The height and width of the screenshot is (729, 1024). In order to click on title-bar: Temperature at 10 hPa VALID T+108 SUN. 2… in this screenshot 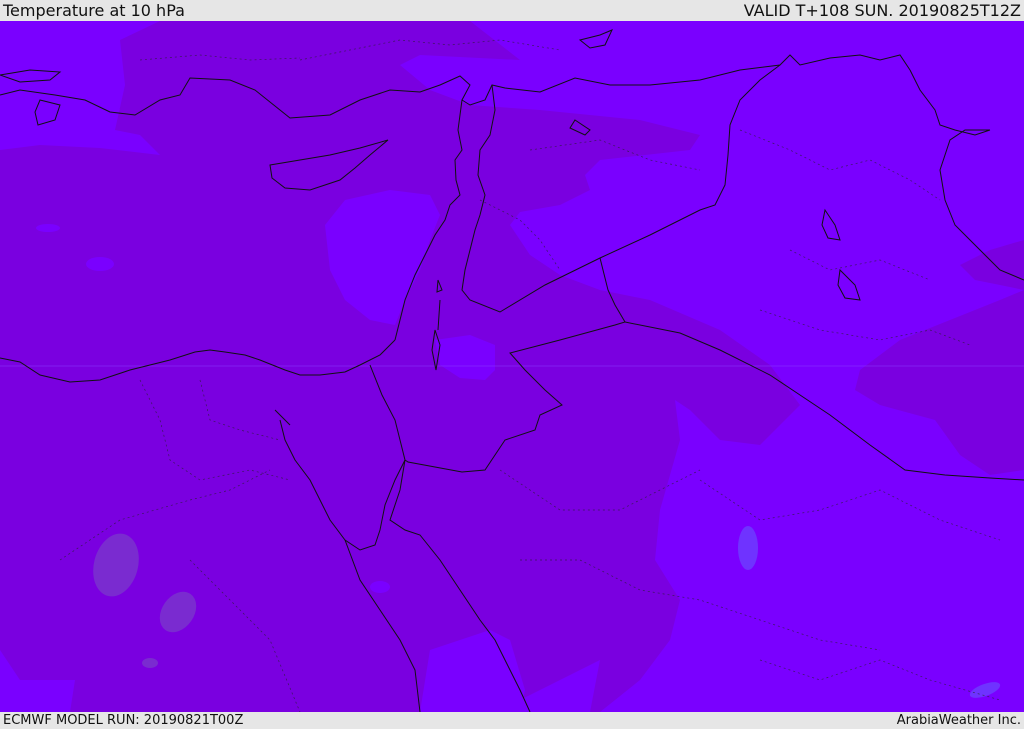, I will do `click(512, 10)`.